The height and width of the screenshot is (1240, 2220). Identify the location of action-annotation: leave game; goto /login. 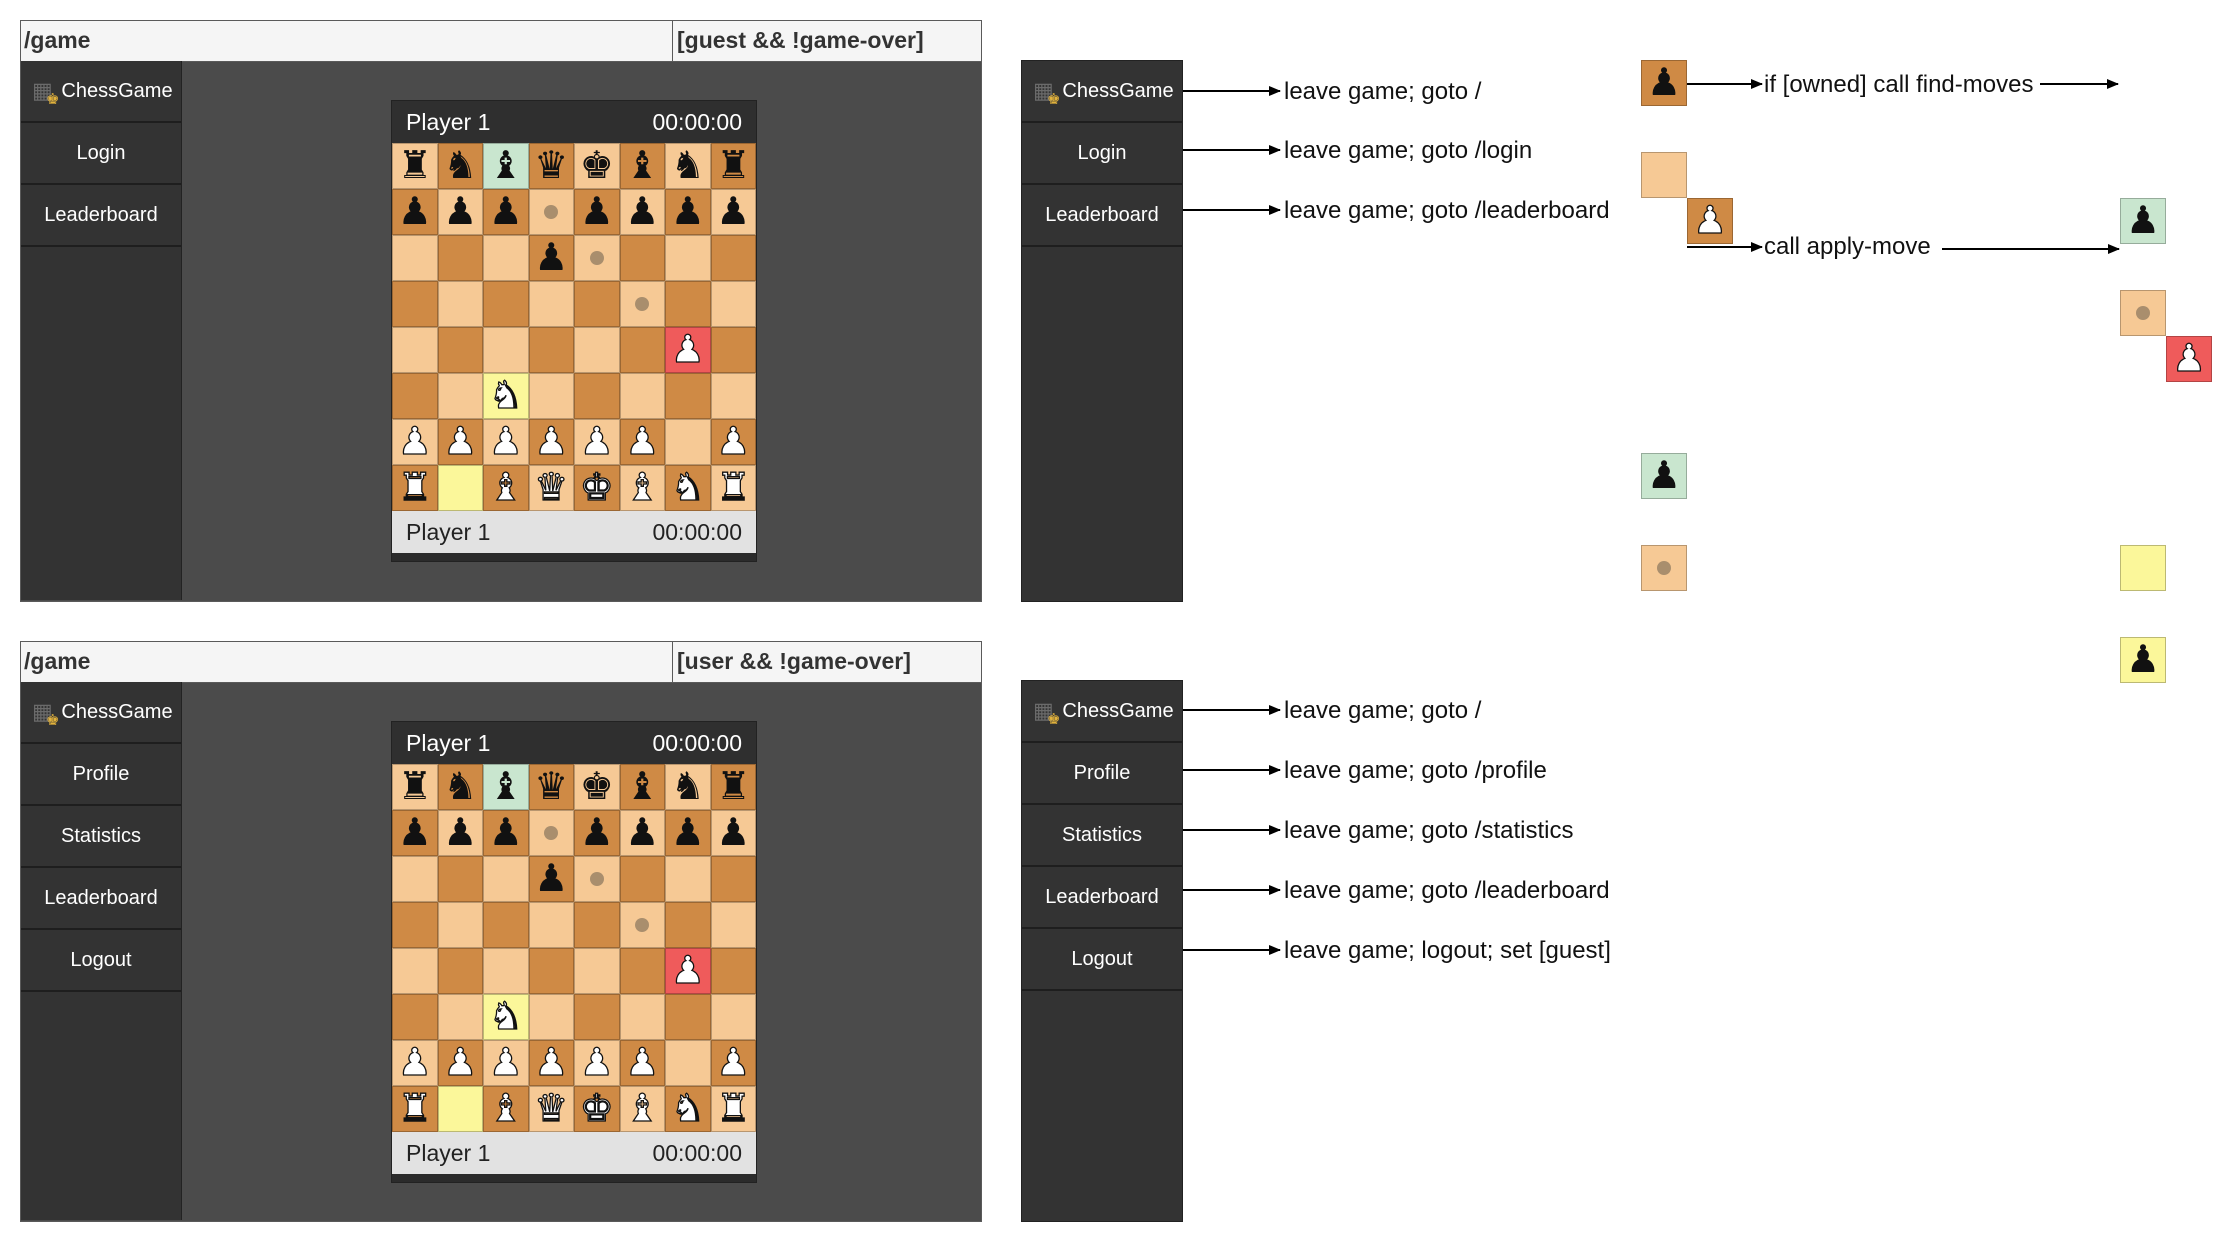
(1408, 150).